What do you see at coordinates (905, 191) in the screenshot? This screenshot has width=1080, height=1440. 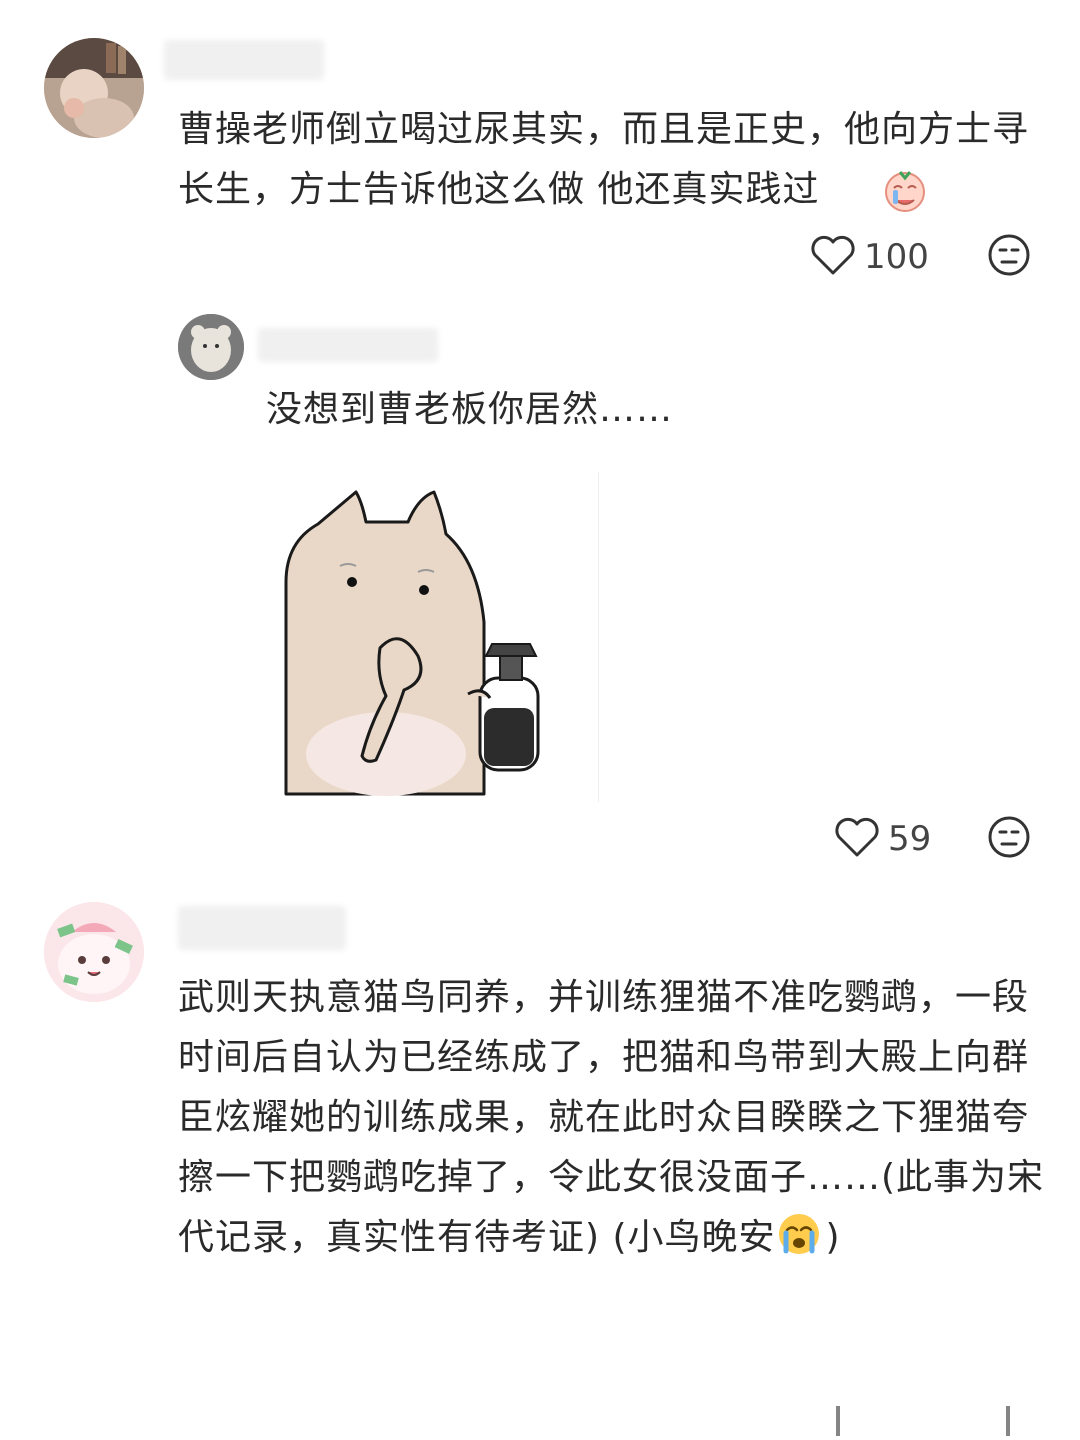 I see `crying-emoji-icon` at bounding box center [905, 191].